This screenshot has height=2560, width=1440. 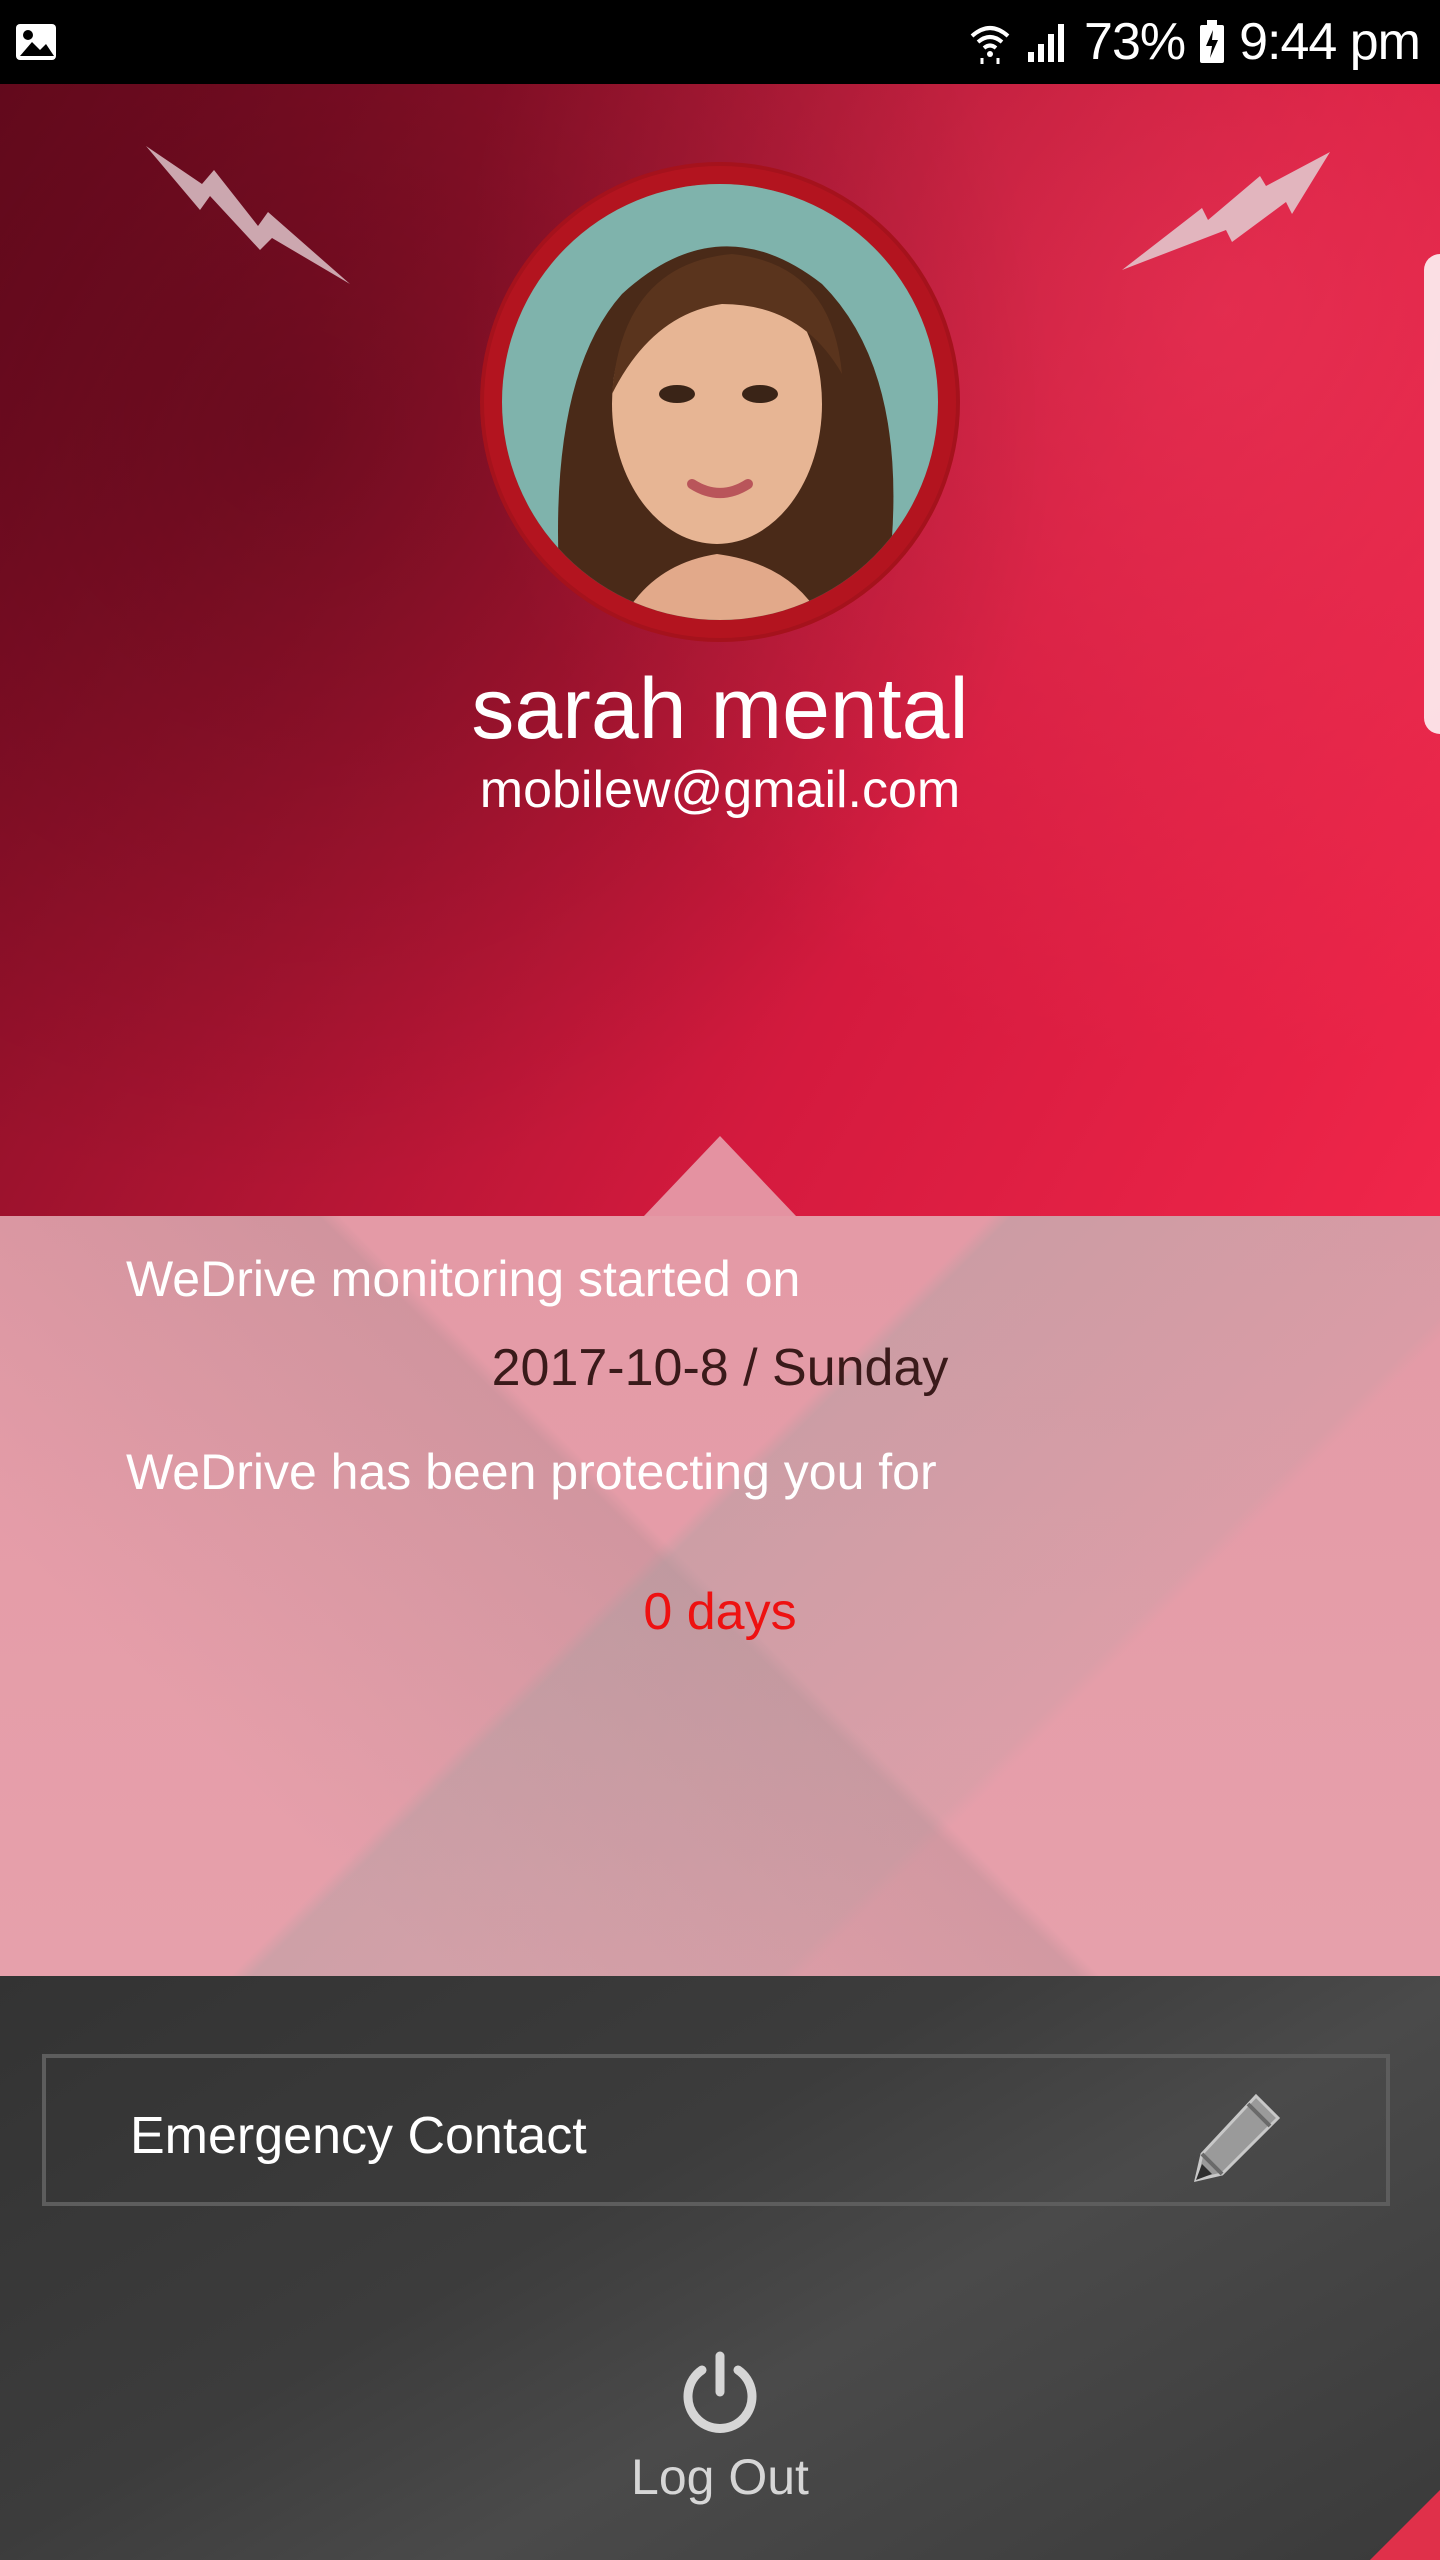 What do you see at coordinates (720, 2392) in the screenshot?
I see `power-icon` at bounding box center [720, 2392].